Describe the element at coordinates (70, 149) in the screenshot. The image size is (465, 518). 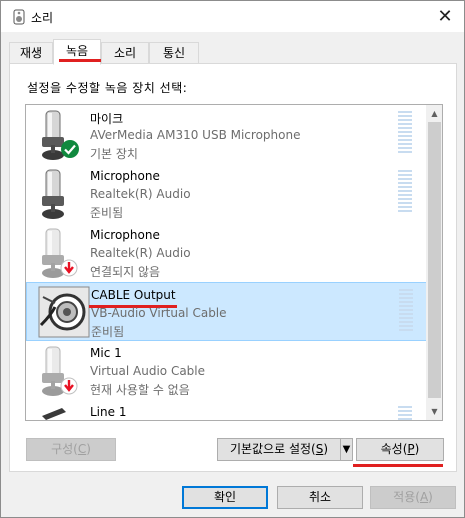
I see `default-check-badge` at that location.